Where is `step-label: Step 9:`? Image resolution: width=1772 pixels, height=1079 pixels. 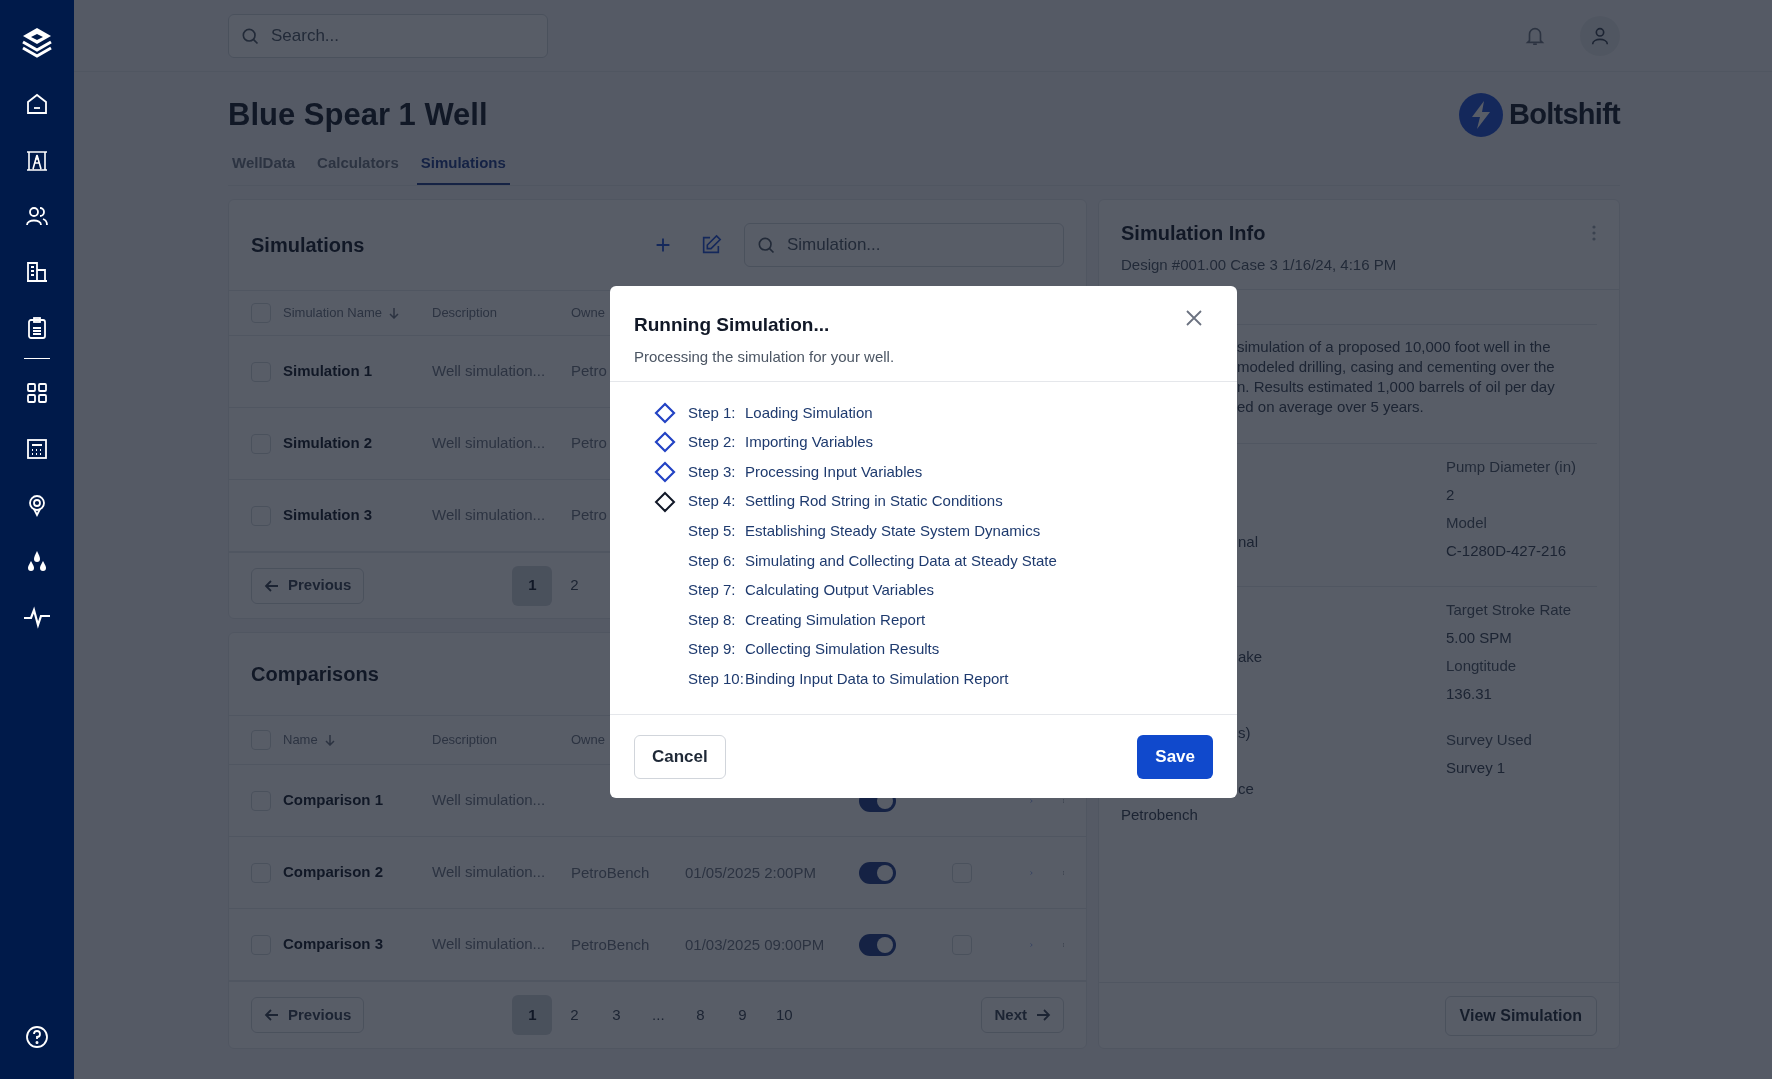 step-label: Step 9: is located at coordinates (712, 649).